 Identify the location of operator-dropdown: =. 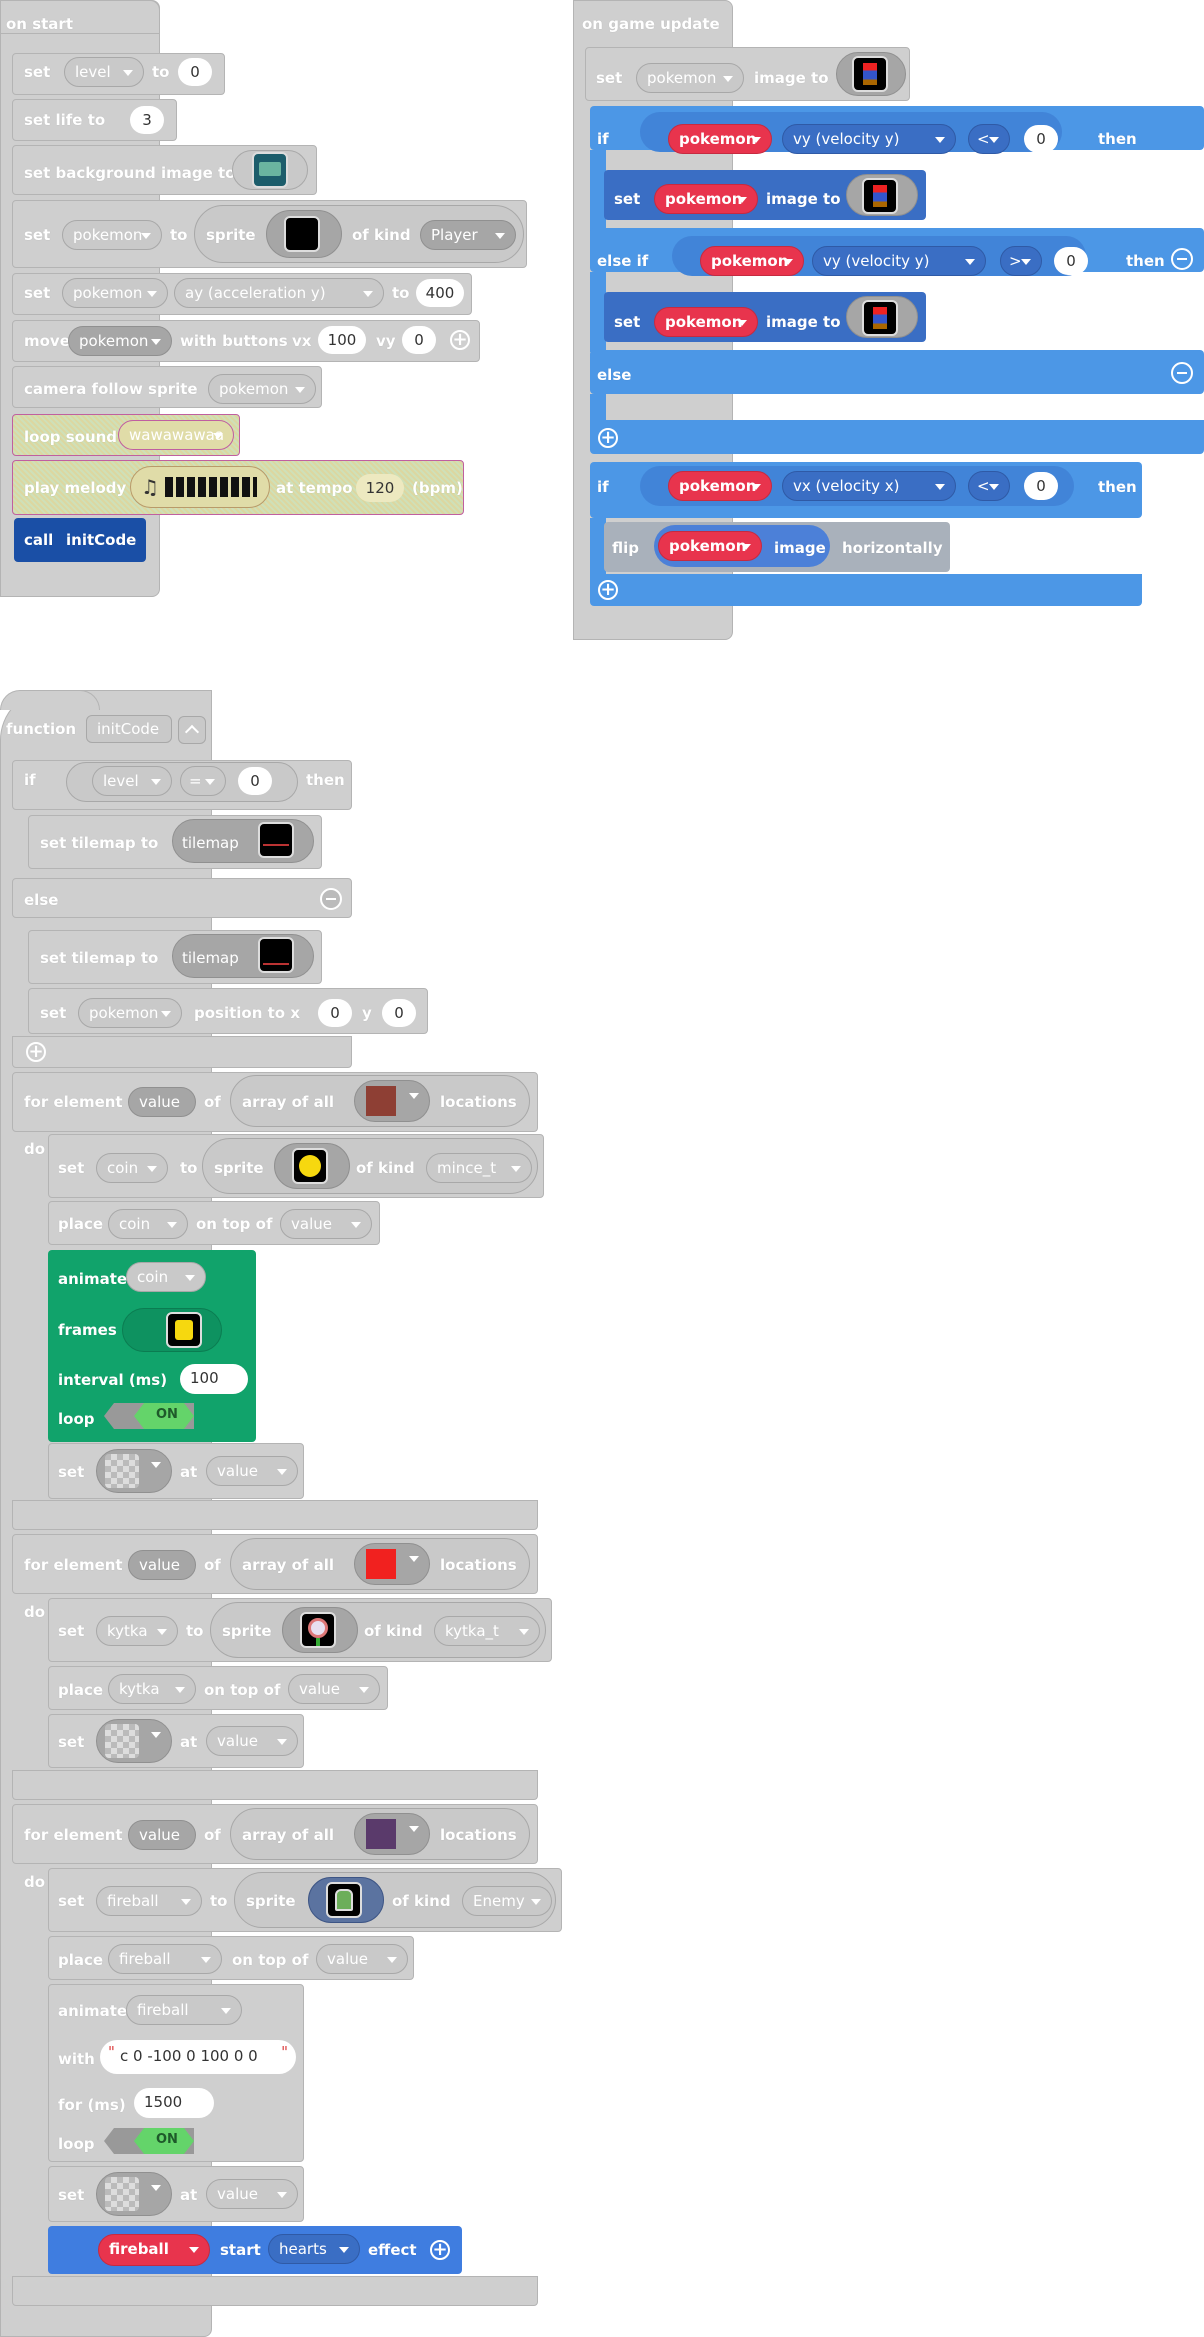
(203, 781).